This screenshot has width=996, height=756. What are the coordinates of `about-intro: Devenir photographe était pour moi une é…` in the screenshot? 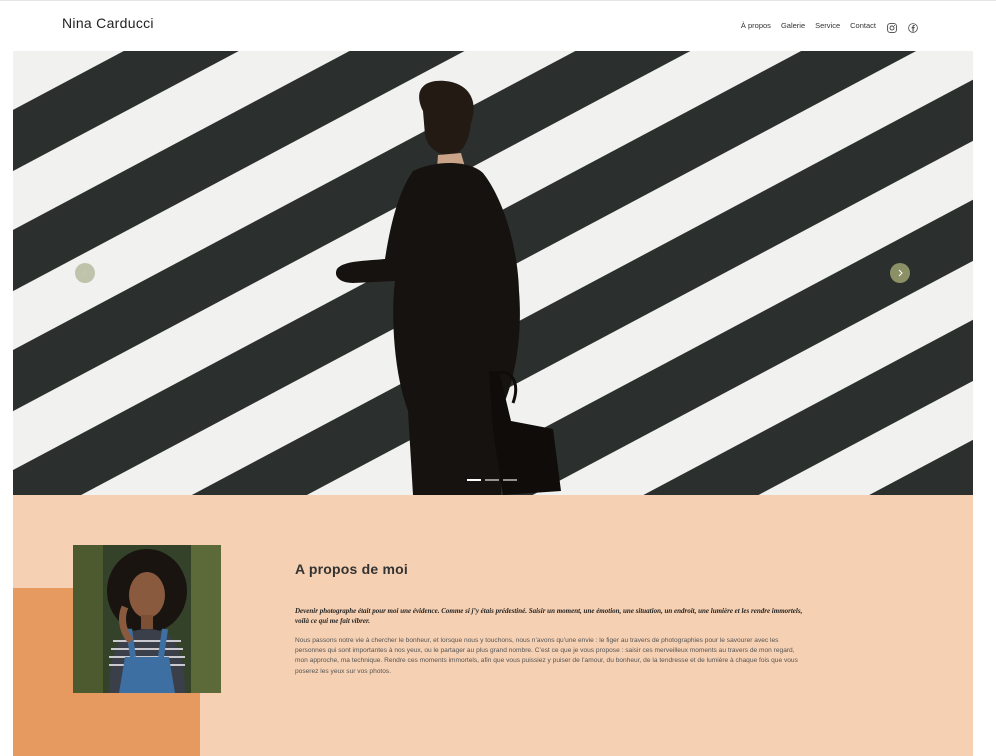 It's located at (549, 616).